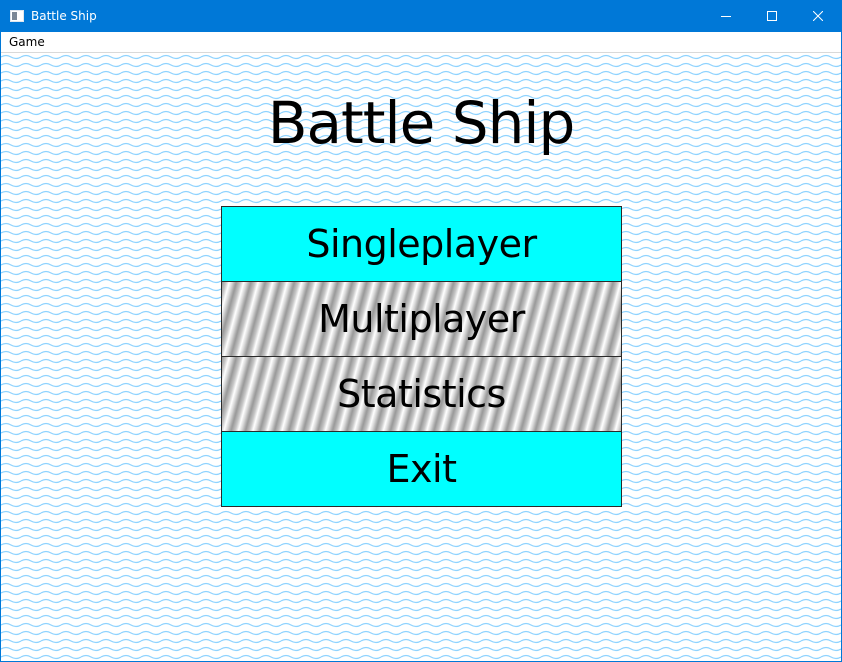 Image resolution: width=842 pixels, height=662 pixels. I want to click on maximize-icon, so click(772, 16).